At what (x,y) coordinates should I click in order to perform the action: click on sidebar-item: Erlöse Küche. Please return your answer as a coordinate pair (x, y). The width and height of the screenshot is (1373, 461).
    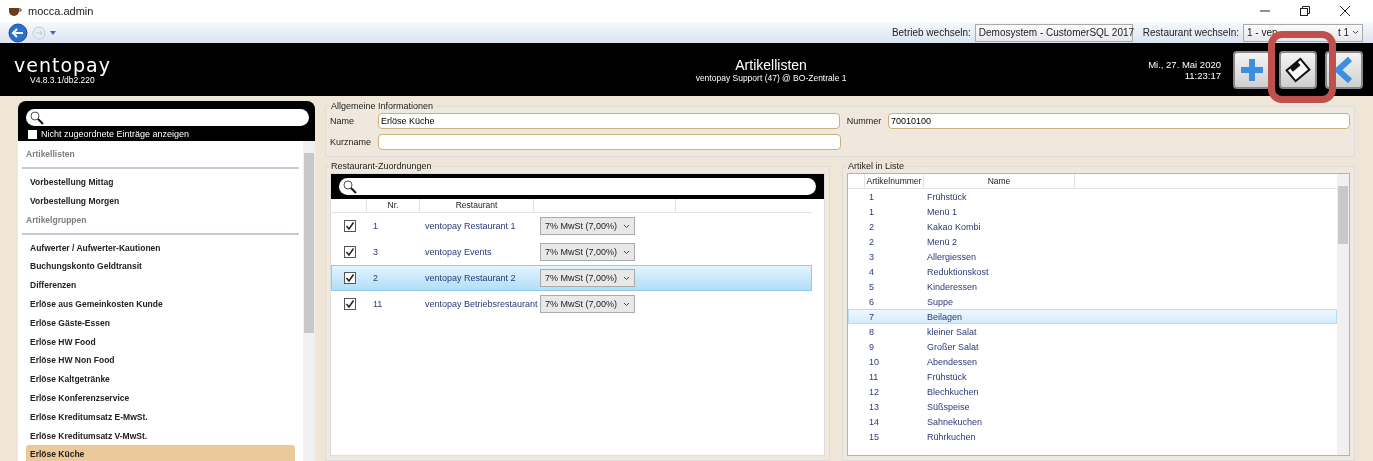
    Looking at the image, I should click on (160, 453).